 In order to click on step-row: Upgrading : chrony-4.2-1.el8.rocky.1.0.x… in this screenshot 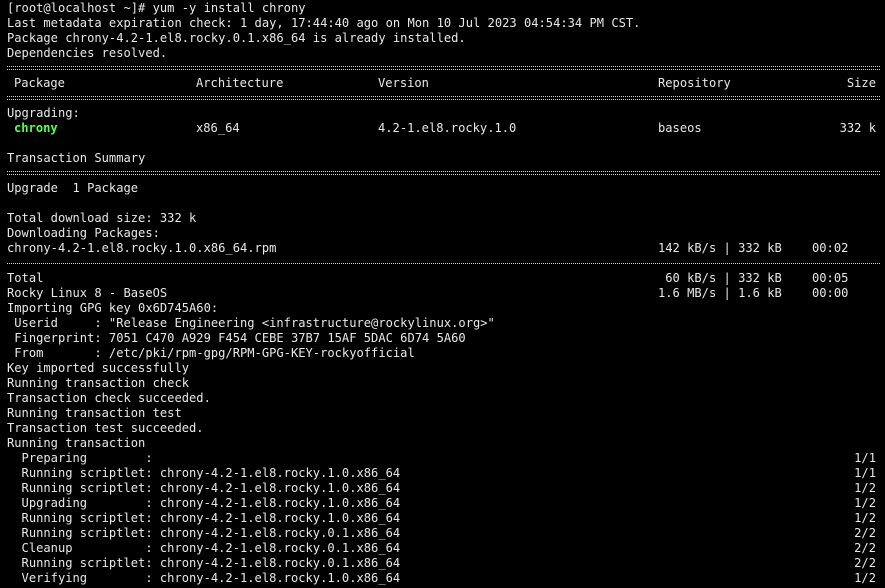, I will do `click(442, 503)`.